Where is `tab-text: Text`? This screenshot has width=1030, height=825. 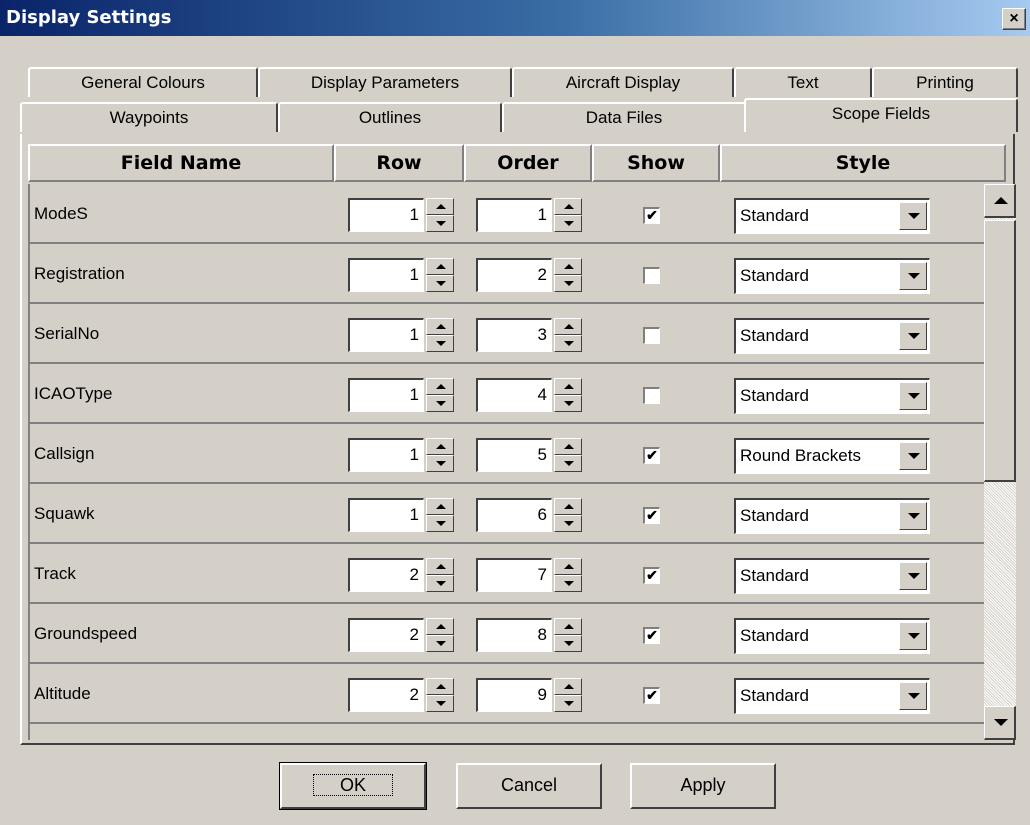
tab-text: Text is located at coordinates (803, 82).